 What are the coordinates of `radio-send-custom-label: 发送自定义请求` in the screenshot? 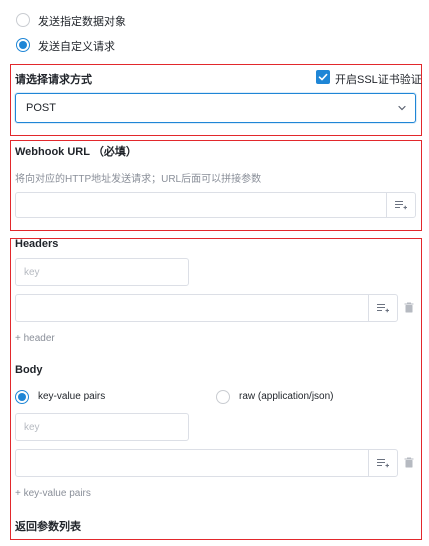 It's located at (76, 47).